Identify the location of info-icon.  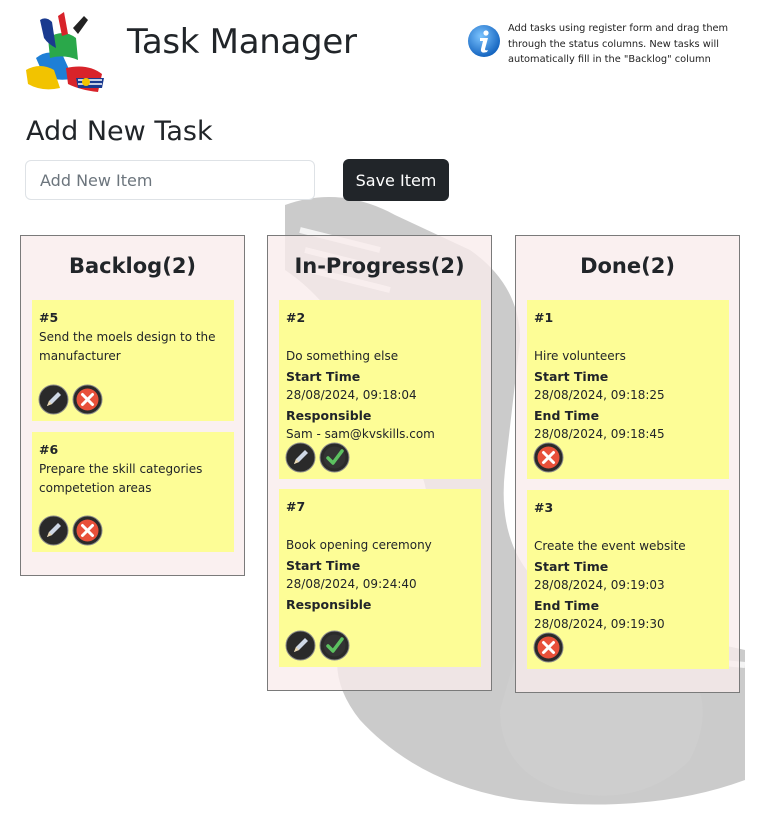
(484, 41).